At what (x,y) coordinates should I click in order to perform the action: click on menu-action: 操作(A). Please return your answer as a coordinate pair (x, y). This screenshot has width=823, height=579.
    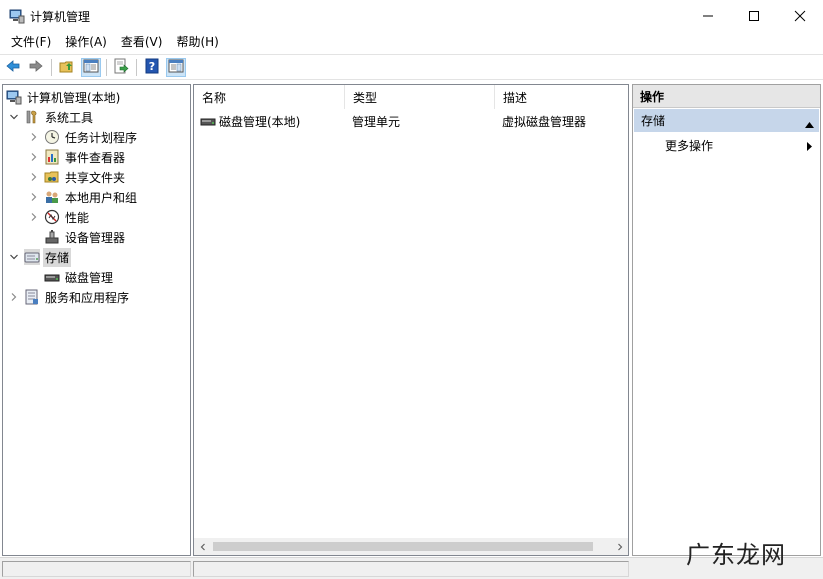
    Looking at the image, I should click on (86, 42).